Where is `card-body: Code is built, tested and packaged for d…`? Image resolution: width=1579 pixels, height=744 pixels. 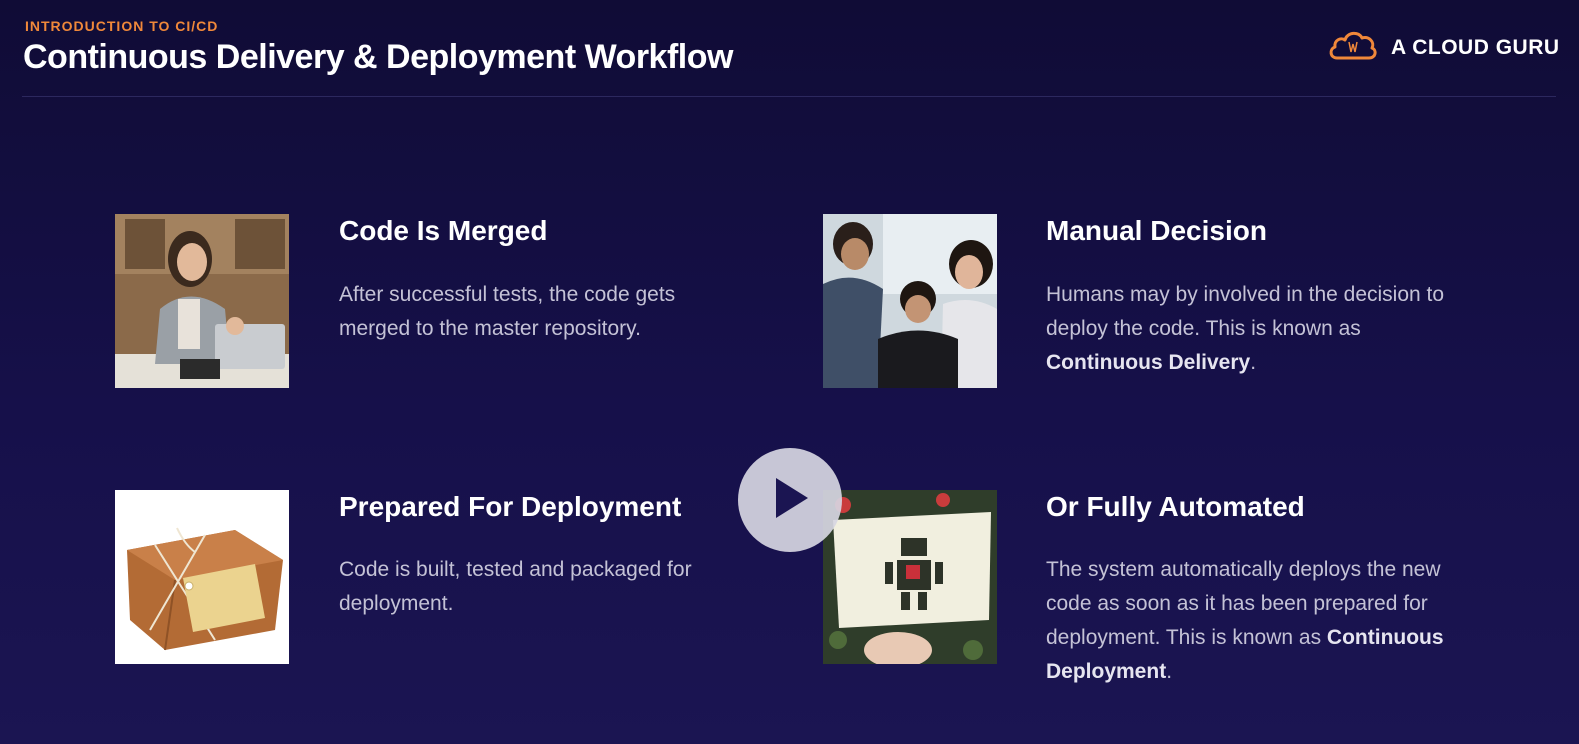 card-body: Code is built, tested and packaged for d… is located at coordinates (515, 586).